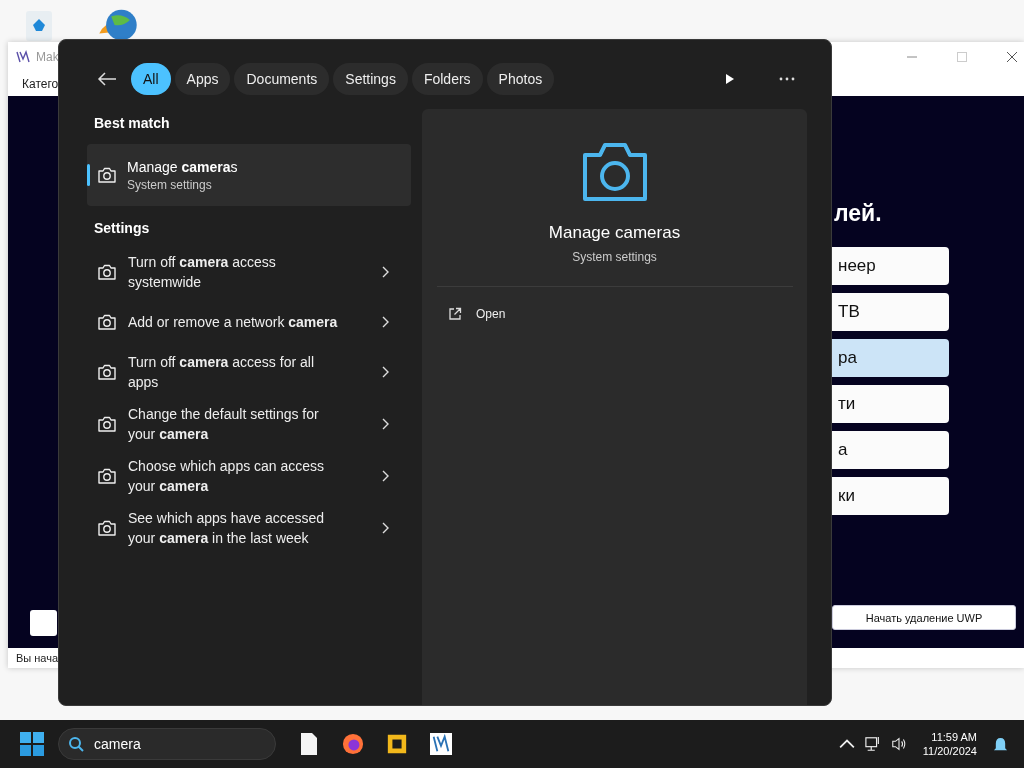 The image size is (1024, 768). Describe the element at coordinates (122, 228) in the screenshot. I see `section-heading: Settings` at that location.